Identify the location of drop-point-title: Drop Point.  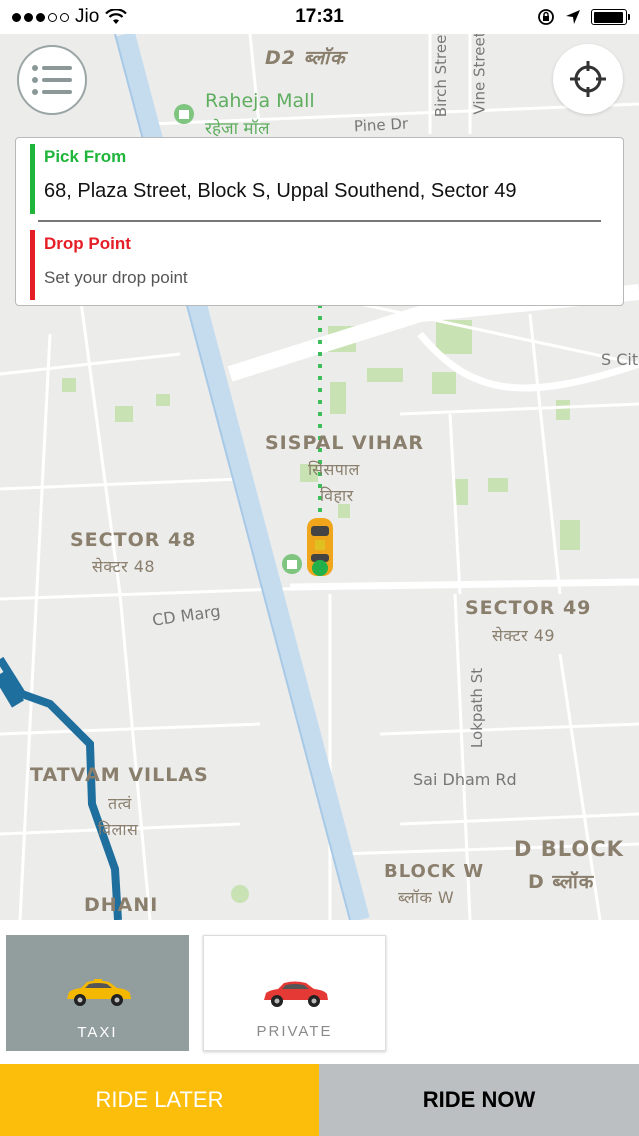
(87, 243).